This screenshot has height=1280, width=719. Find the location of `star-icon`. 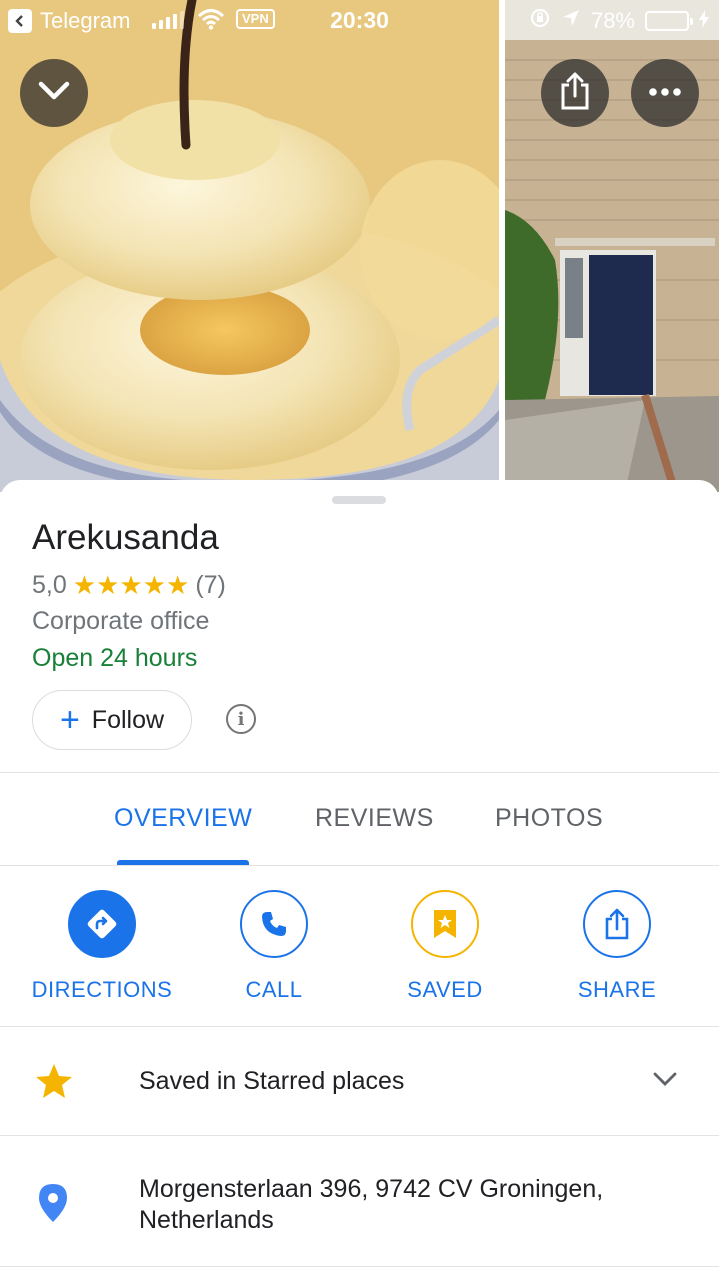

star-icon is located at coordinates (54, 1081).